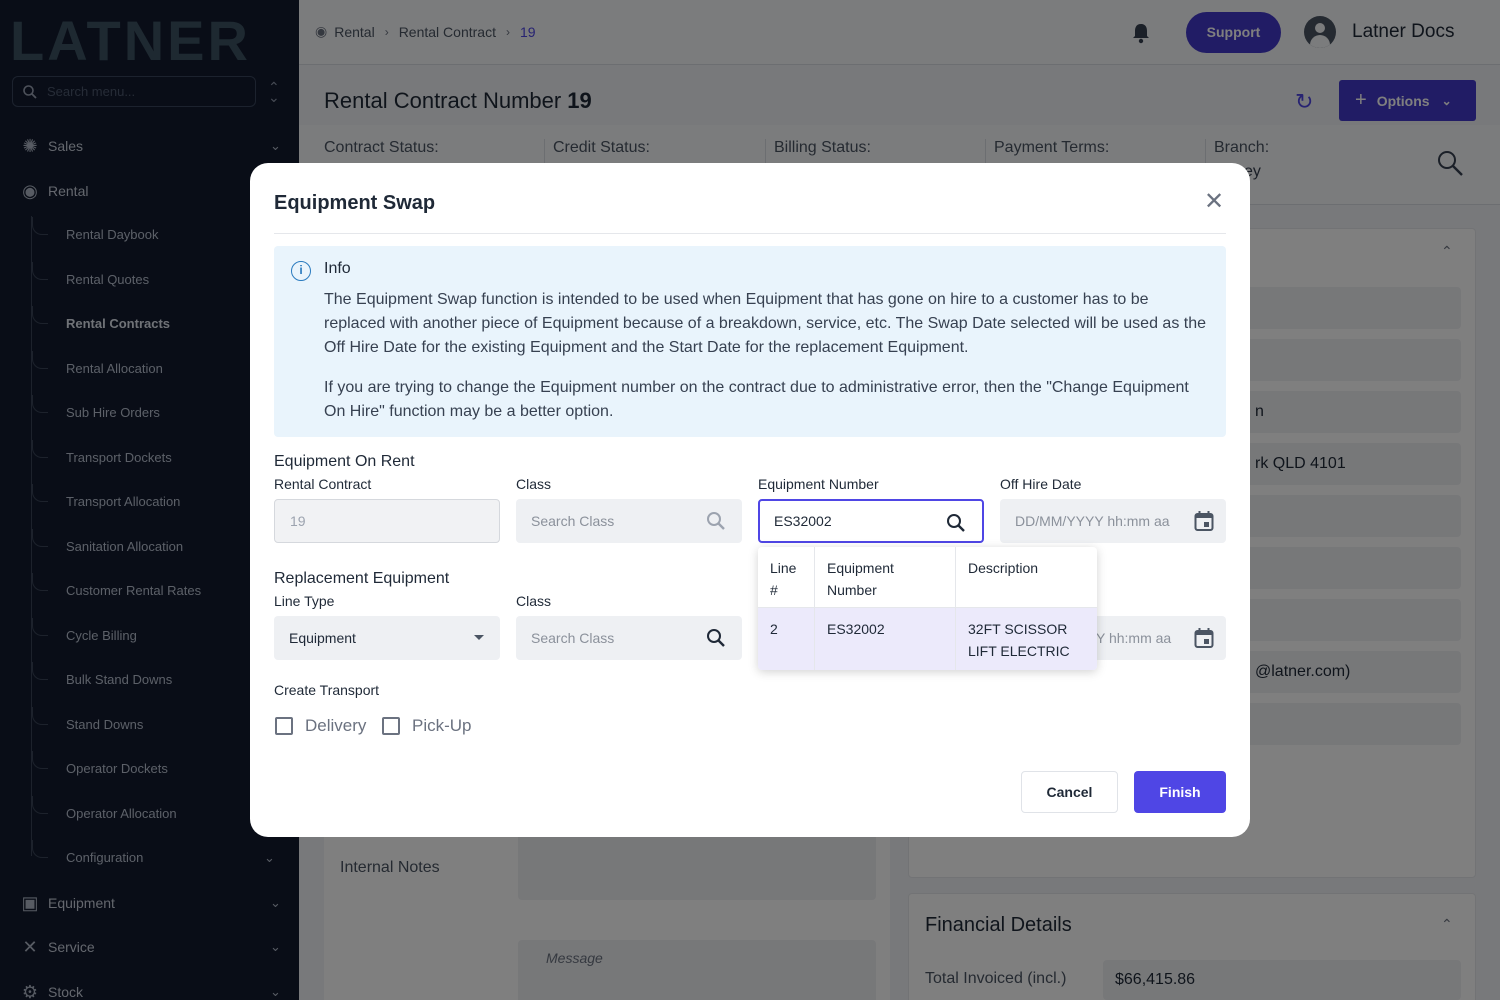  Describe the element at coordinates (871, 521) in the screenshot. I see `equipment-number-field: ES32002` at that location.